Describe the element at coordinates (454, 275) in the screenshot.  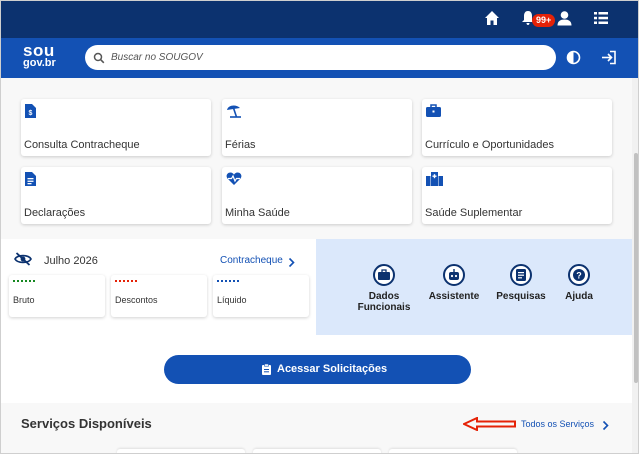
I see `robot-icon` at that location.